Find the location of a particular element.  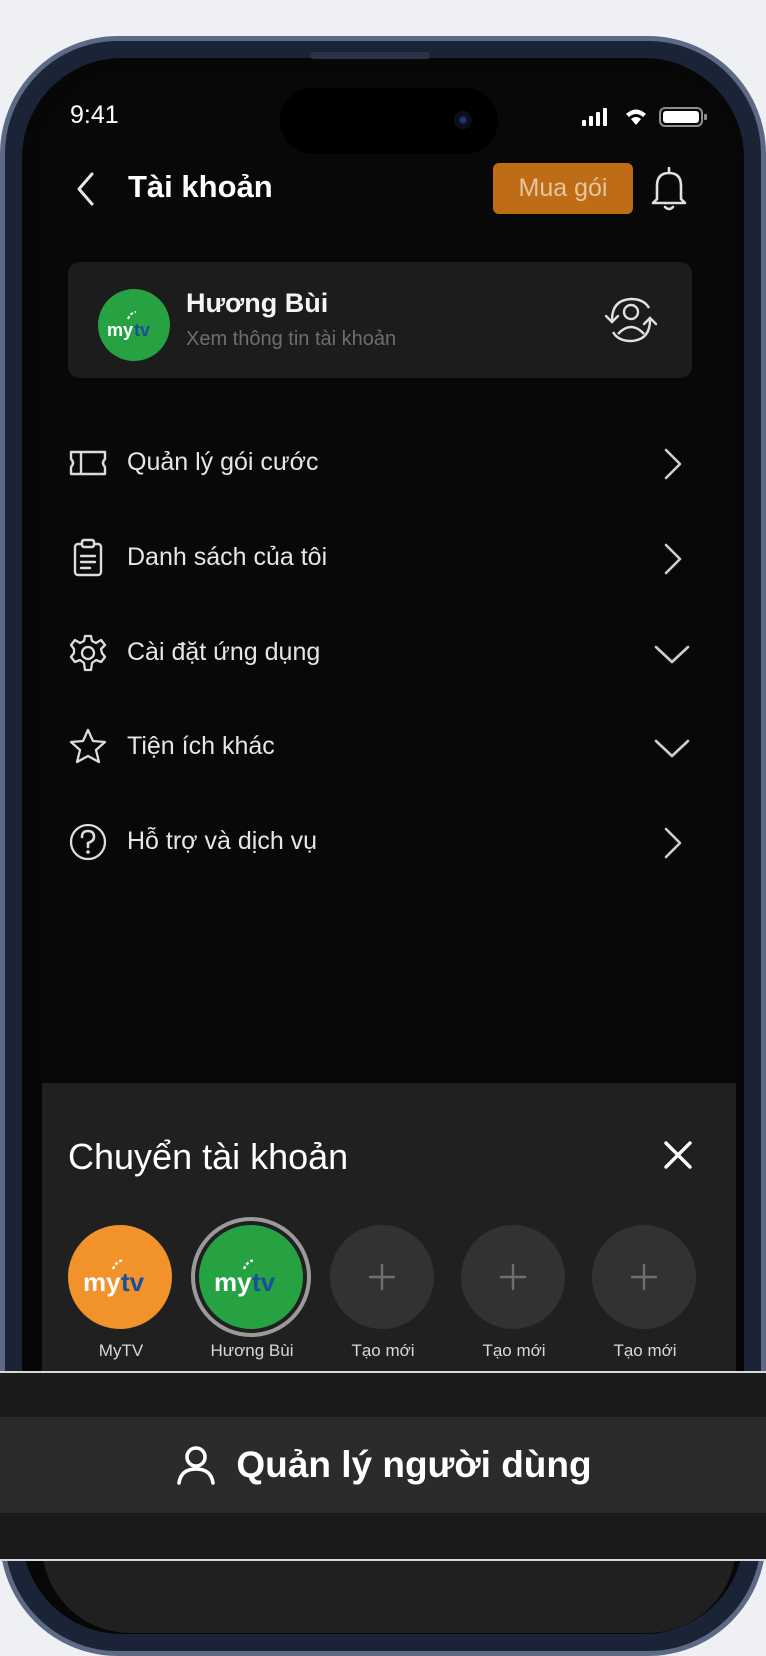

back-icon is located at coordinates (87, 189).